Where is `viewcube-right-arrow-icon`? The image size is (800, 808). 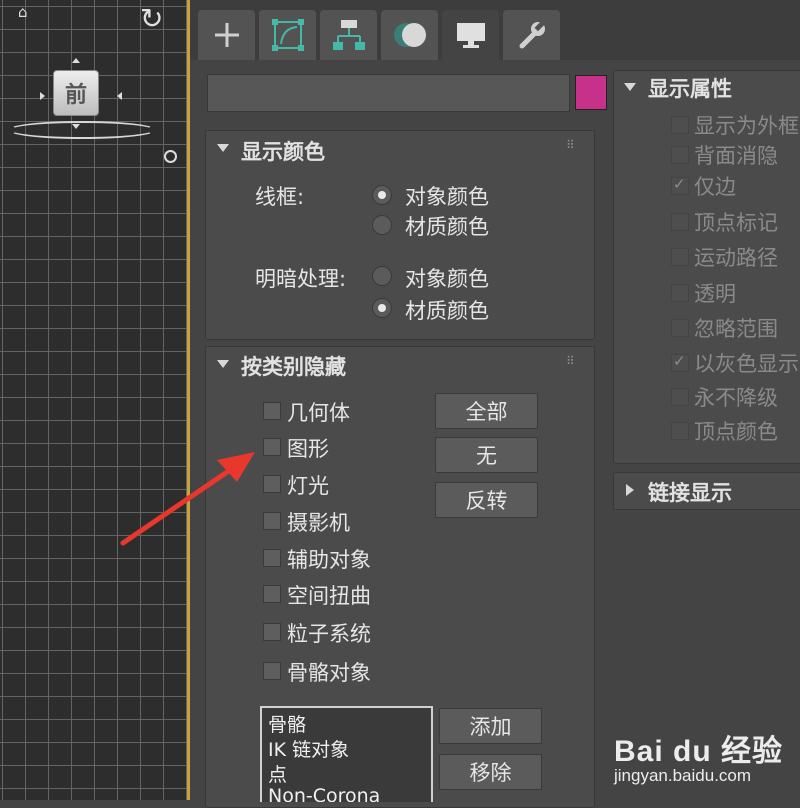
viewcube-right-arrow-icon is located at coordinates (119, 96).